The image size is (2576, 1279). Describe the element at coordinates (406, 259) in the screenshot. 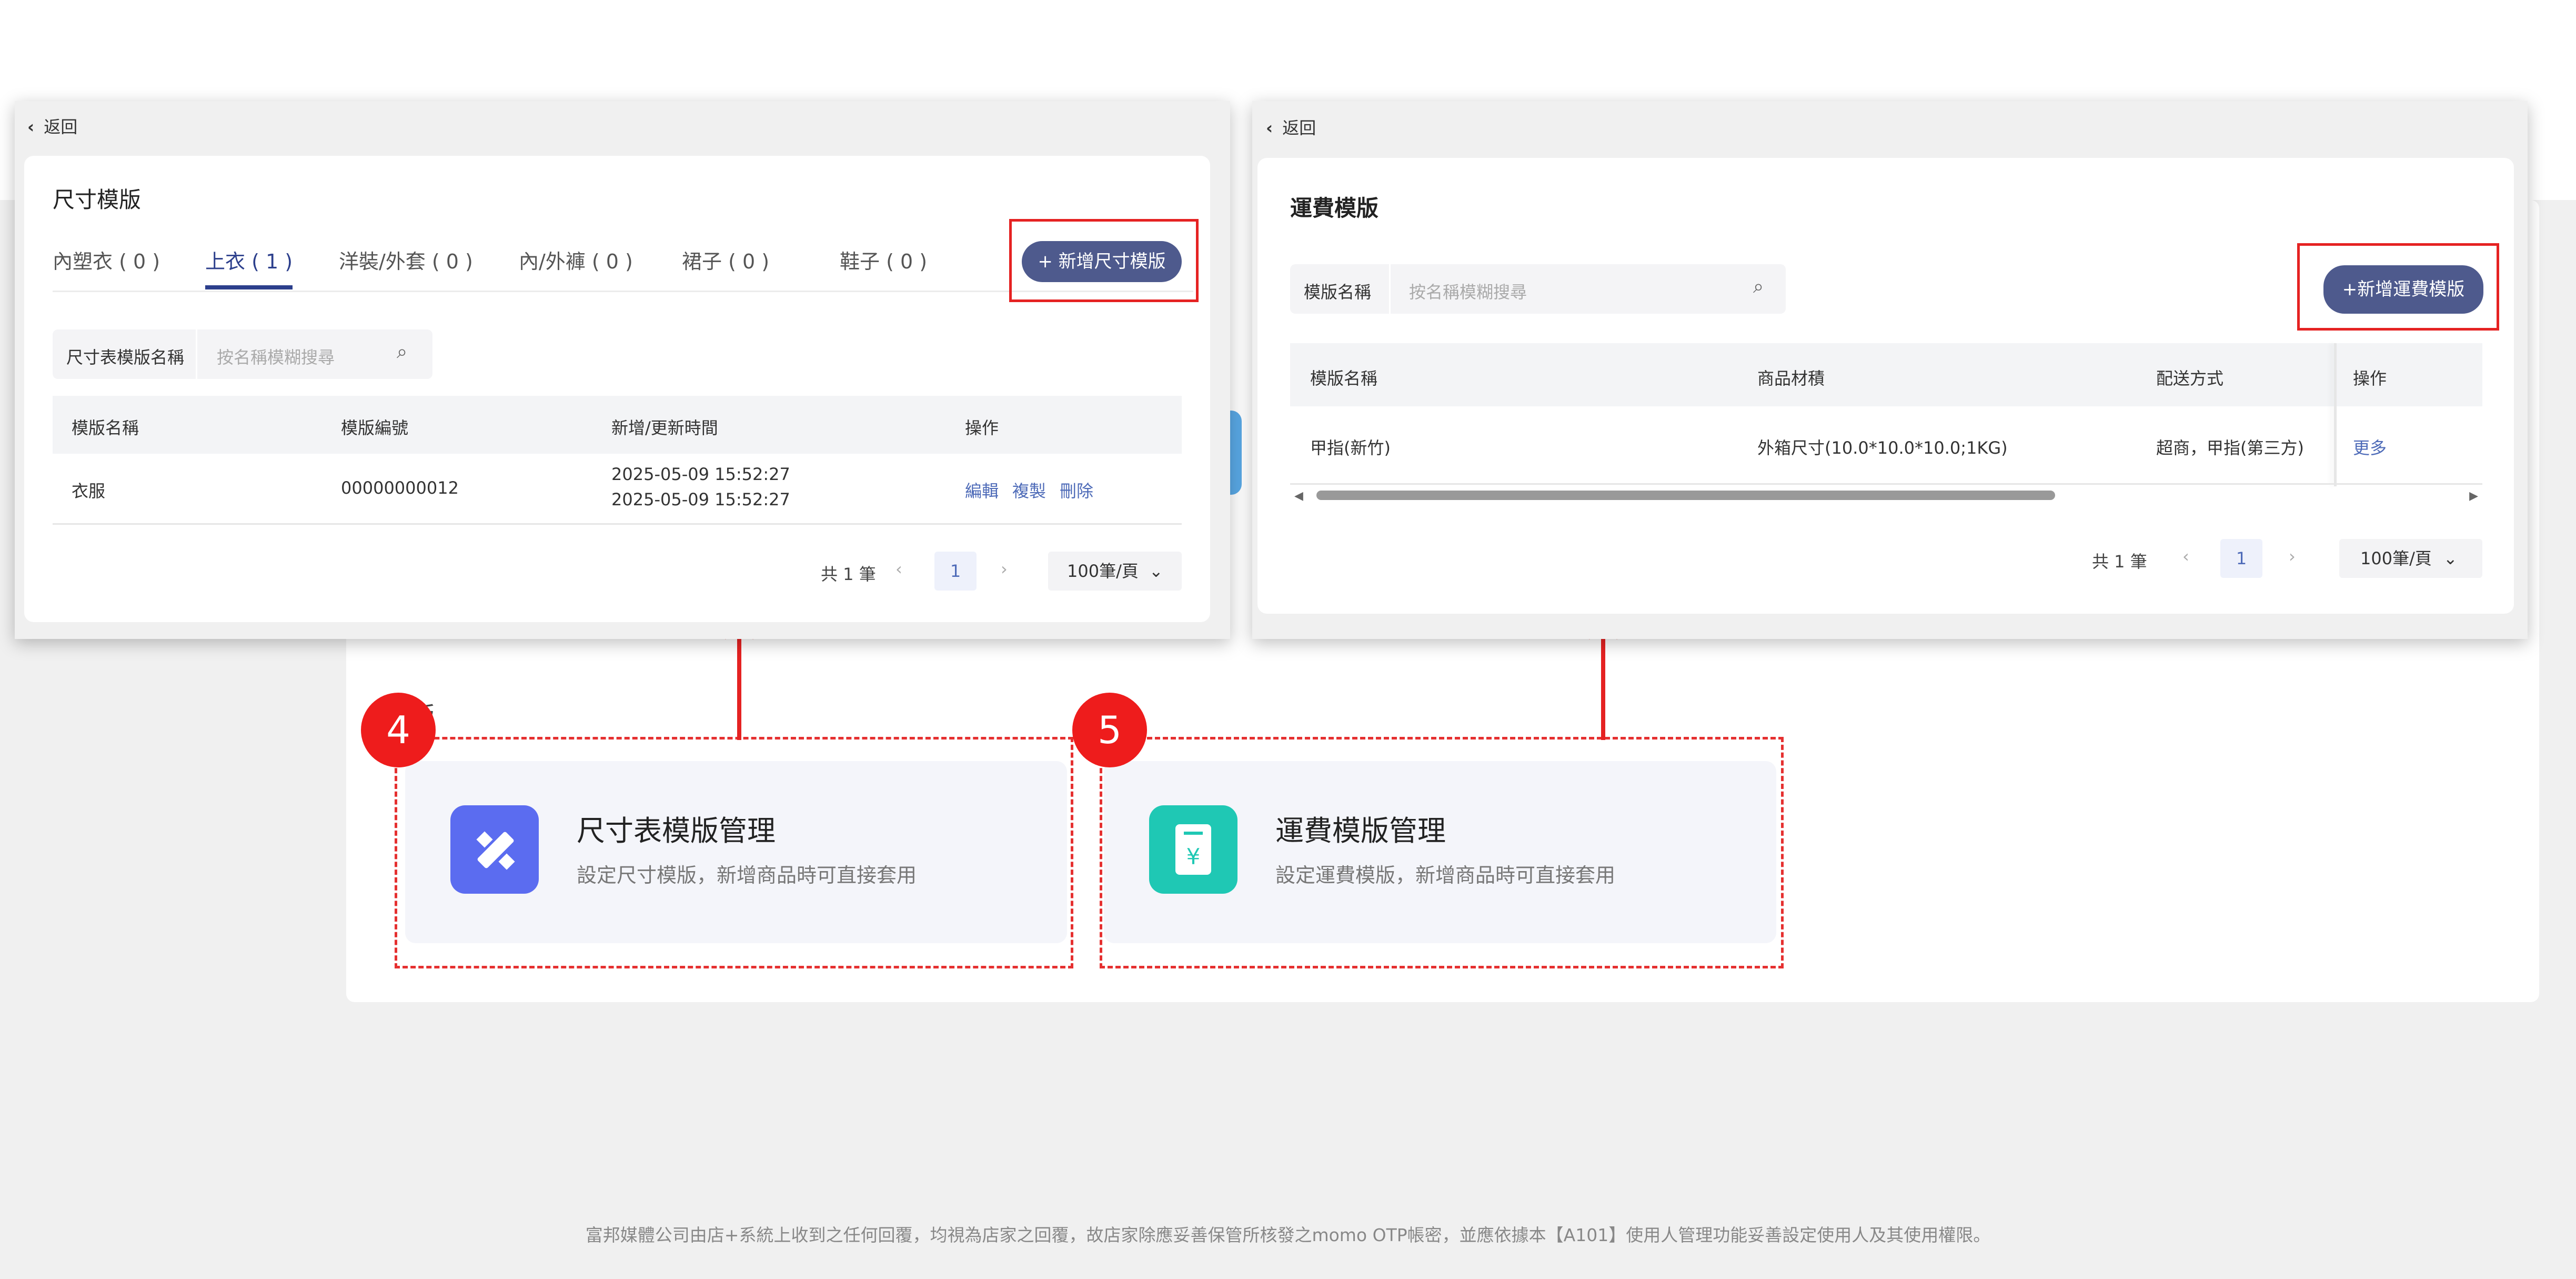

I see `tab-dress-coat: 洋裝/外套 ( 0 )` at that location.